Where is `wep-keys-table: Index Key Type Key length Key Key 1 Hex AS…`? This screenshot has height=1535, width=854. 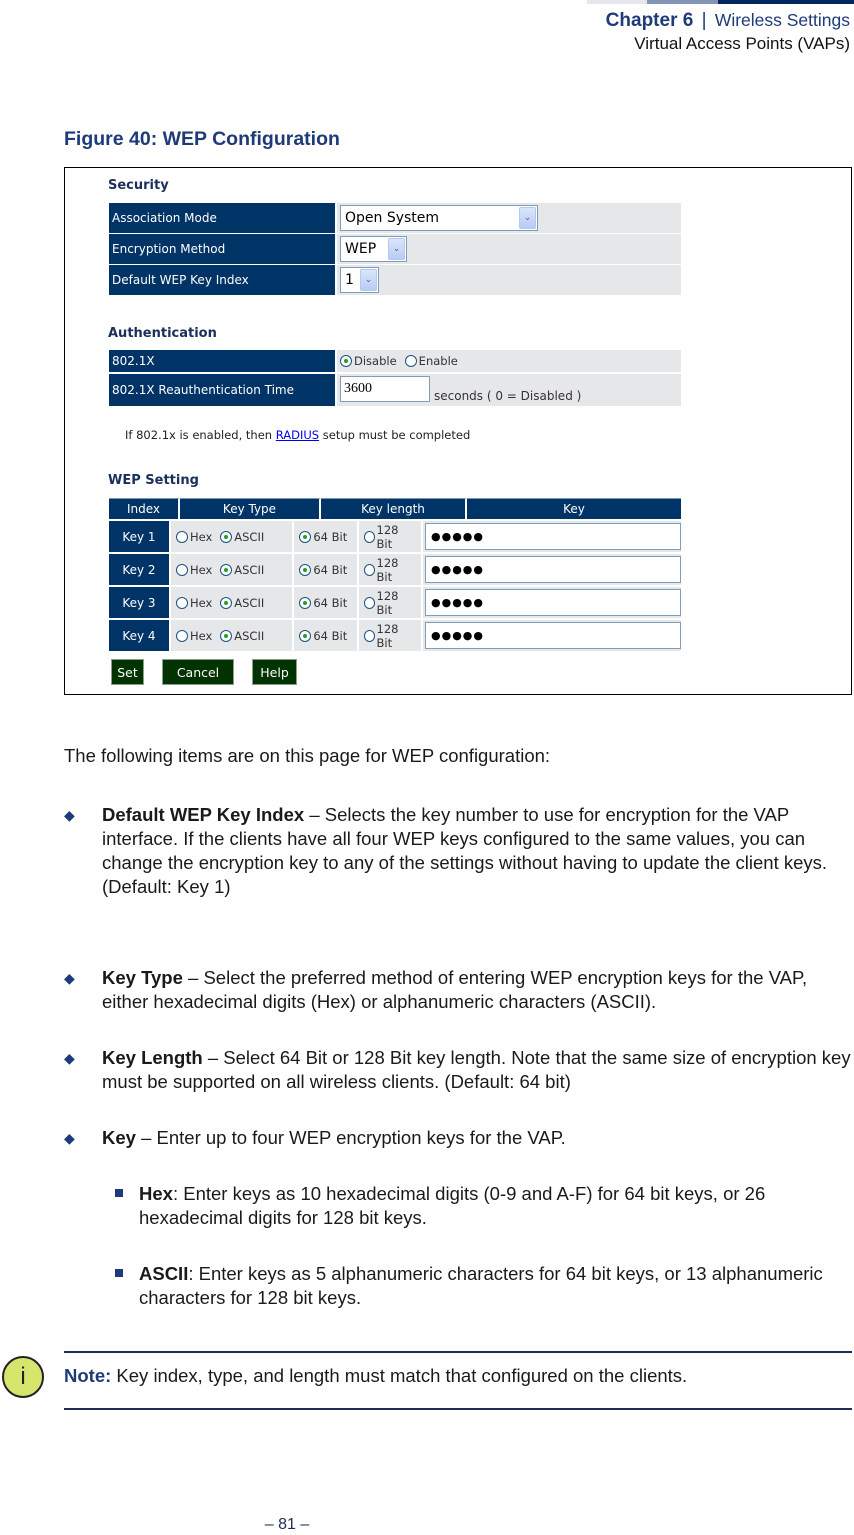 wep-keys-table: Index Key Type Key length Key Key 1 Hex AS… is located at coordinates (395, 574).